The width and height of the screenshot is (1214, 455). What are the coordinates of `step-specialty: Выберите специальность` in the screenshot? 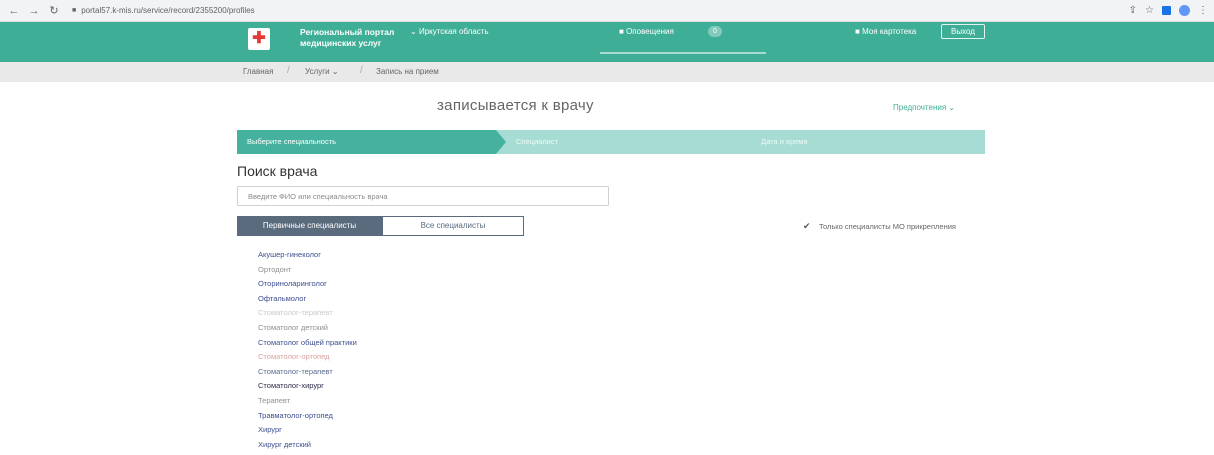 It's located at (366, 142).